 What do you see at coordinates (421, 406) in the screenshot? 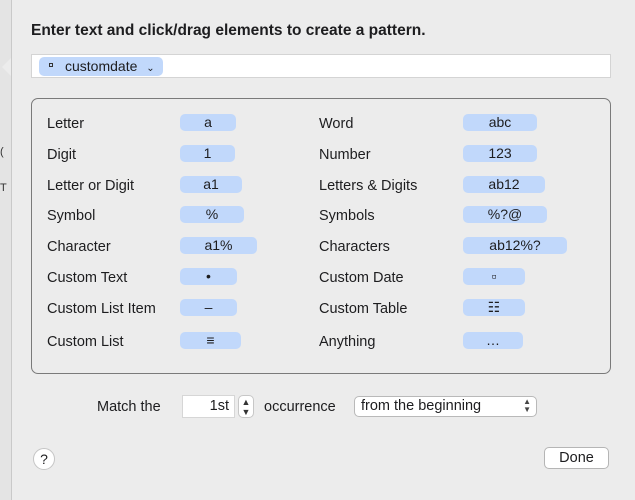
I see `position-select-value: from the beginning` at bounding box center [421, 406].